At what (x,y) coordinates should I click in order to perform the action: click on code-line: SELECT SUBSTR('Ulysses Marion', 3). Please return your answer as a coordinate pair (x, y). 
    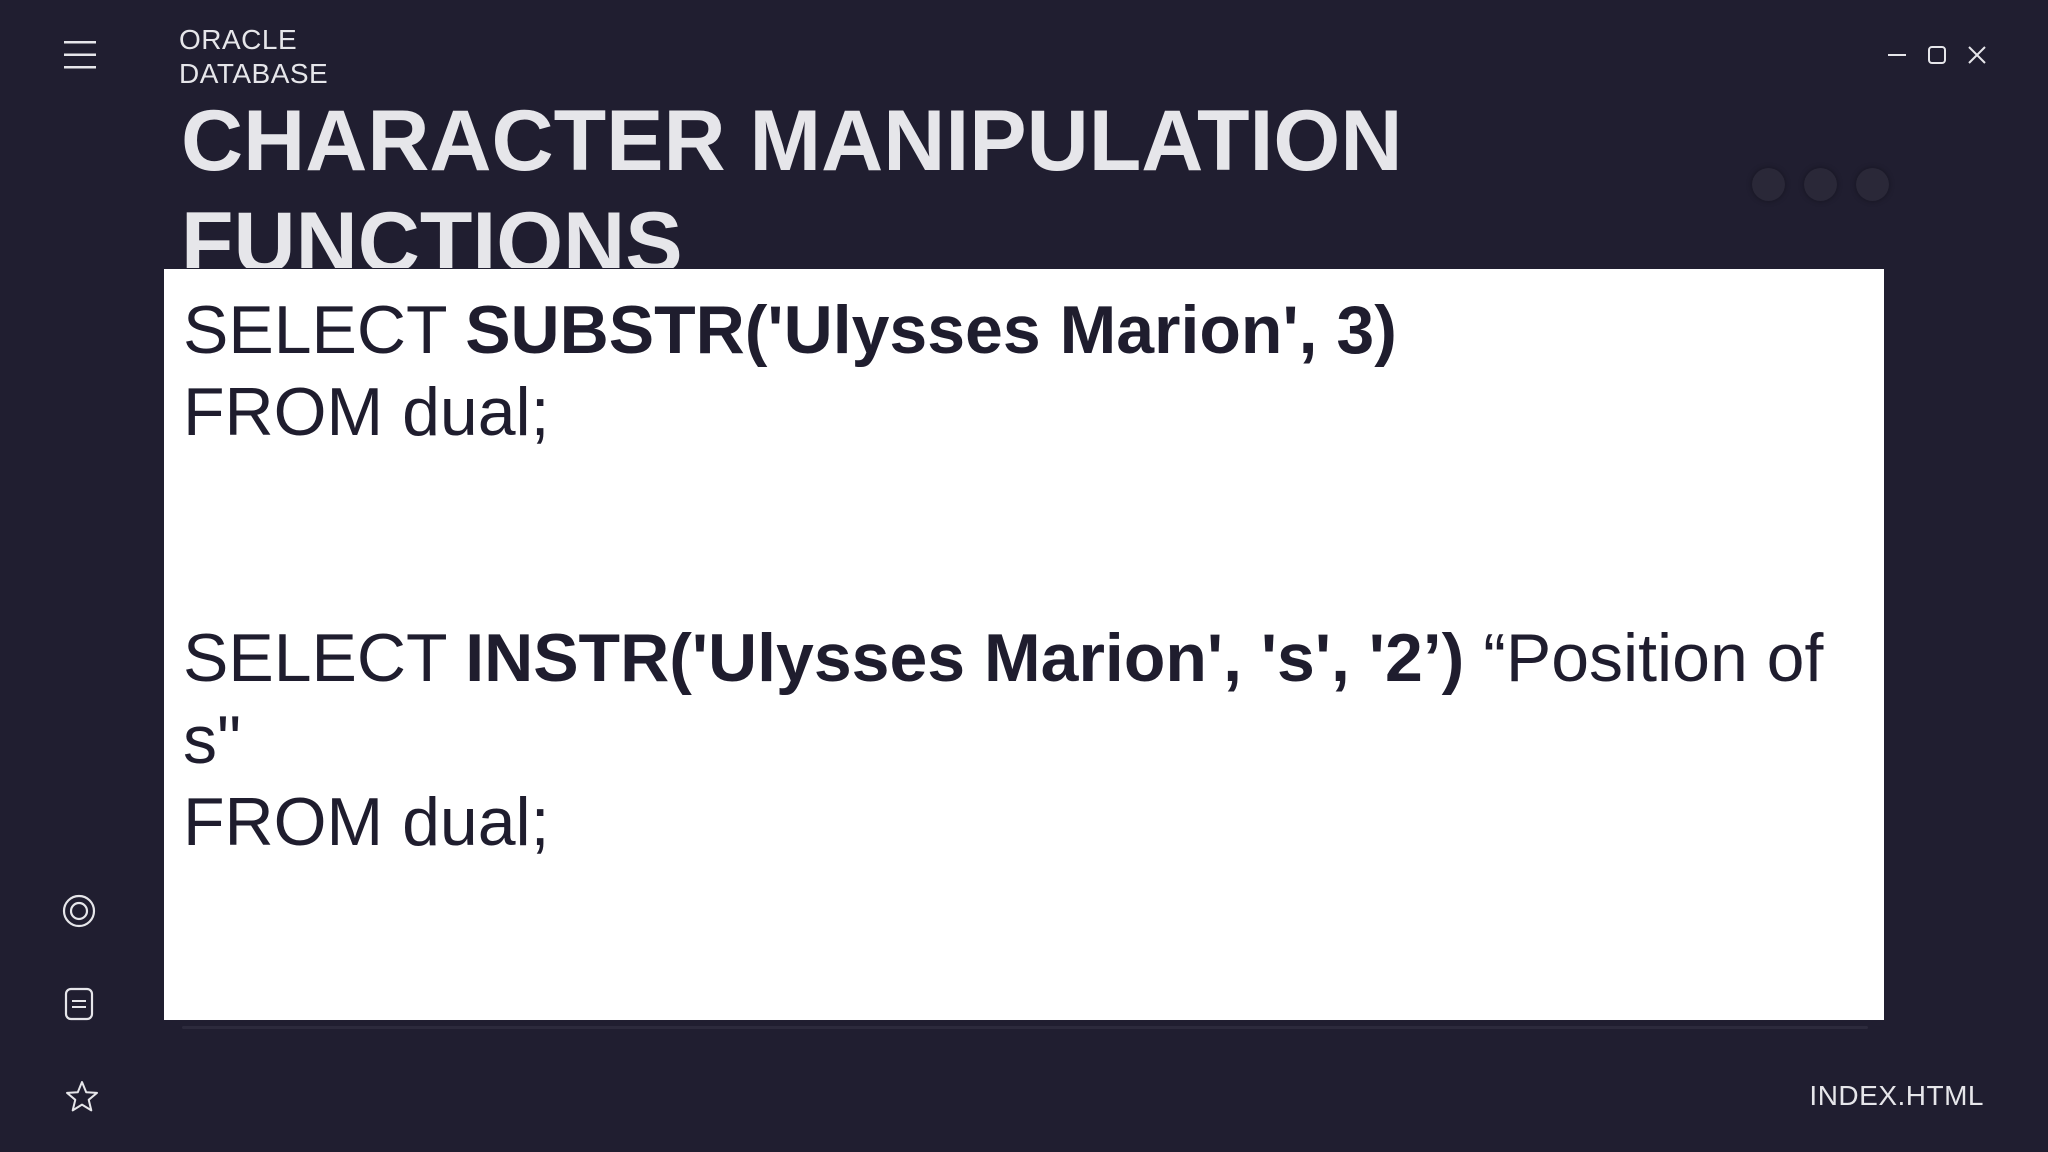
    Looking at the image, I should click on (1023, 330).